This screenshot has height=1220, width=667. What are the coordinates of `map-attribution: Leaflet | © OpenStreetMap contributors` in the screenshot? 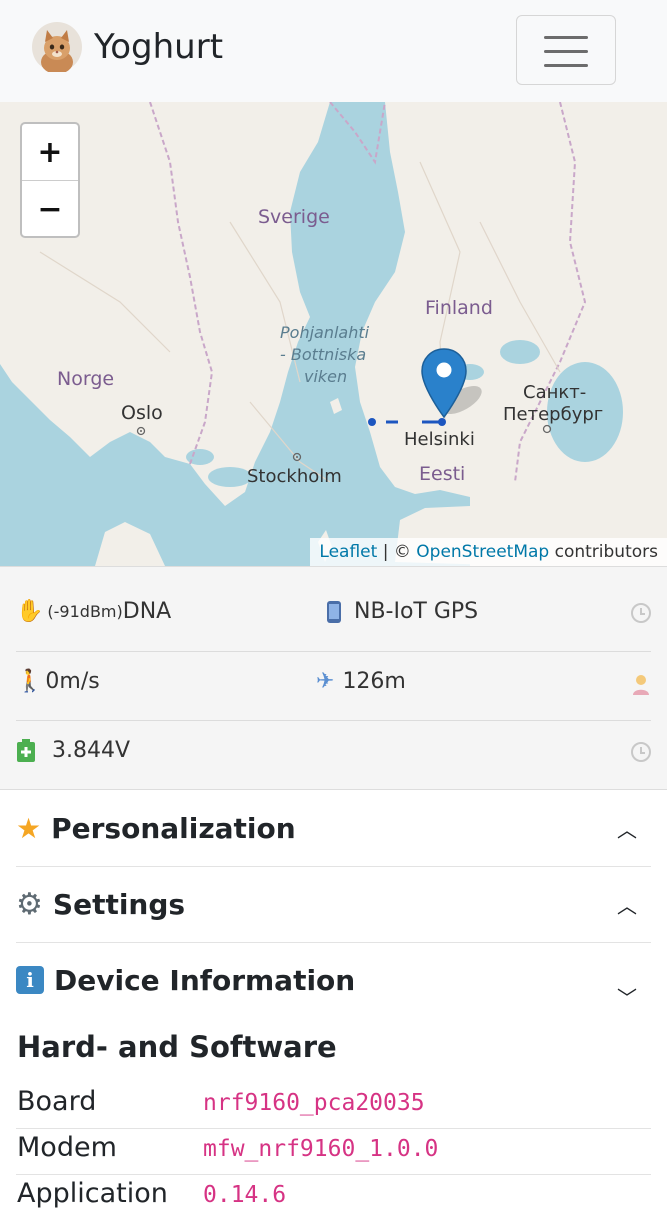 It's located at (488, 552).